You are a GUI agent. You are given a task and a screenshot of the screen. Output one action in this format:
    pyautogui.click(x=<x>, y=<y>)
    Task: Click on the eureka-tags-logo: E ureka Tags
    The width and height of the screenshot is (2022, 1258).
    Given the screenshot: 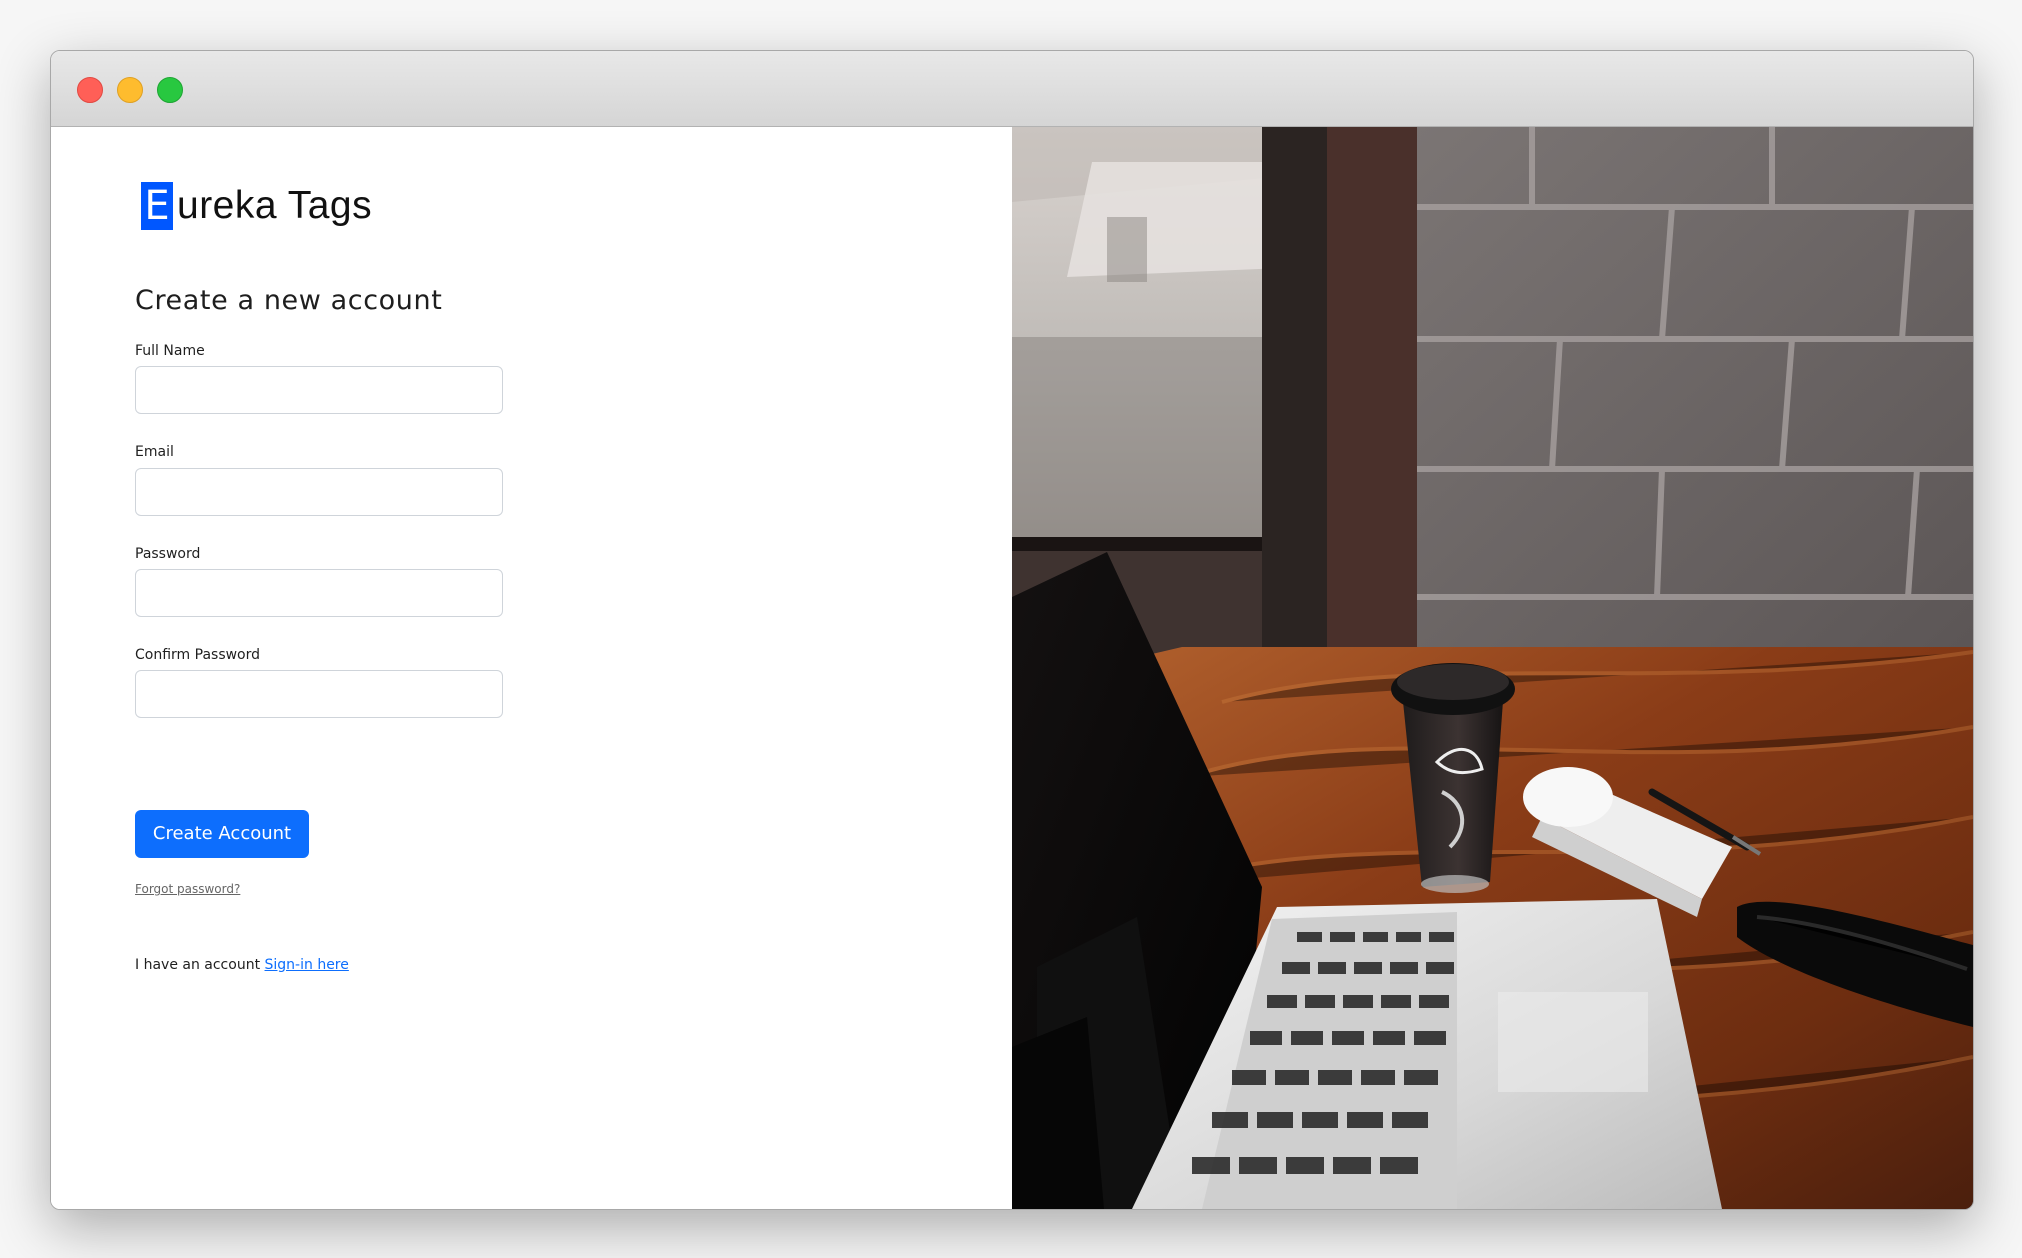 What is the action you would take?
    pyautogui.click(x=256, y=206)
    